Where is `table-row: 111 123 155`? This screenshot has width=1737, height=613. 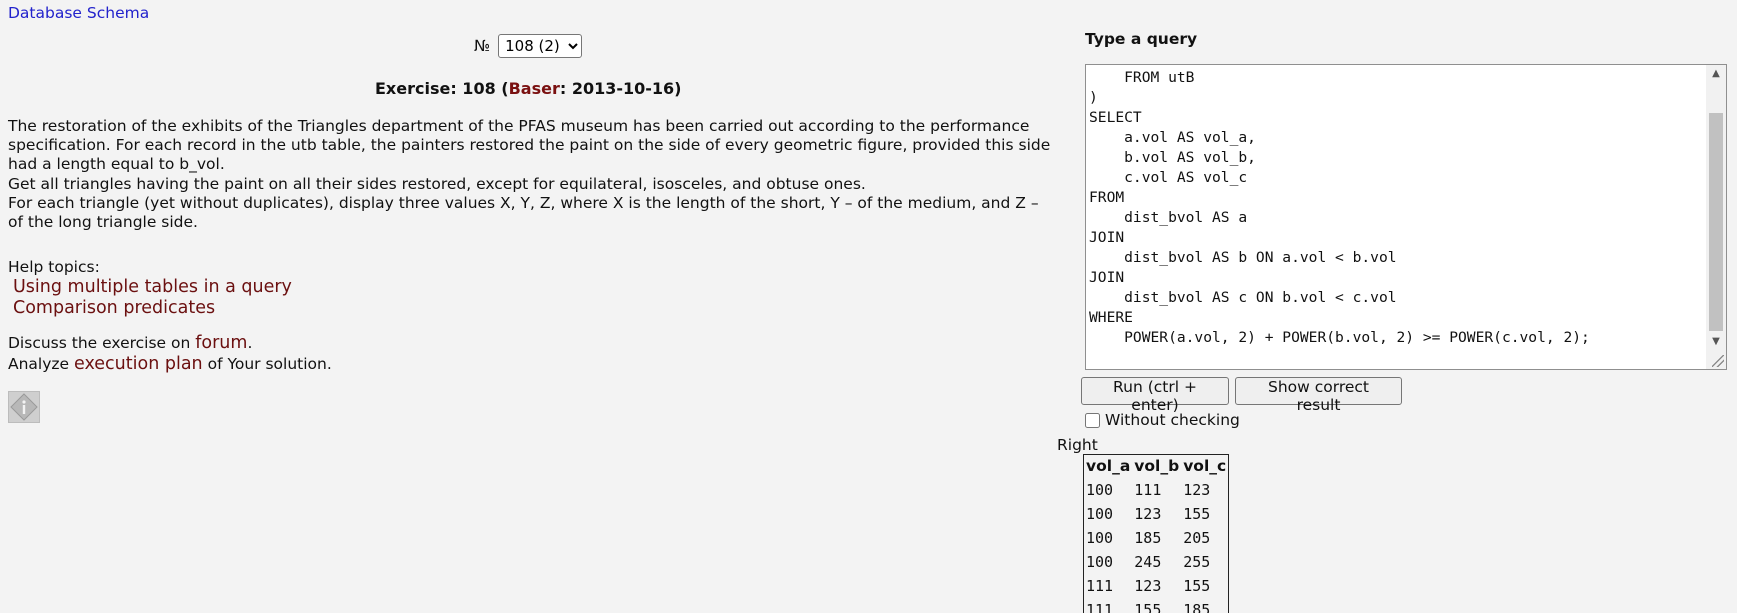
table-row: 111 123 155 is located at coordinates (1156, 586).